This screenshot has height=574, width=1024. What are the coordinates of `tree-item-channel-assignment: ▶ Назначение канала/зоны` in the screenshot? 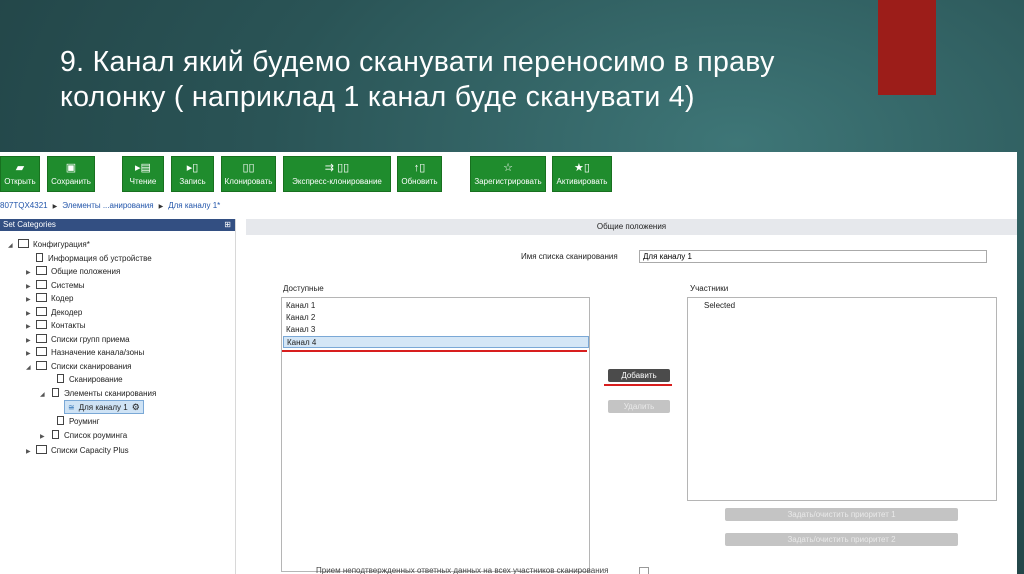 It's located at (85, 353).